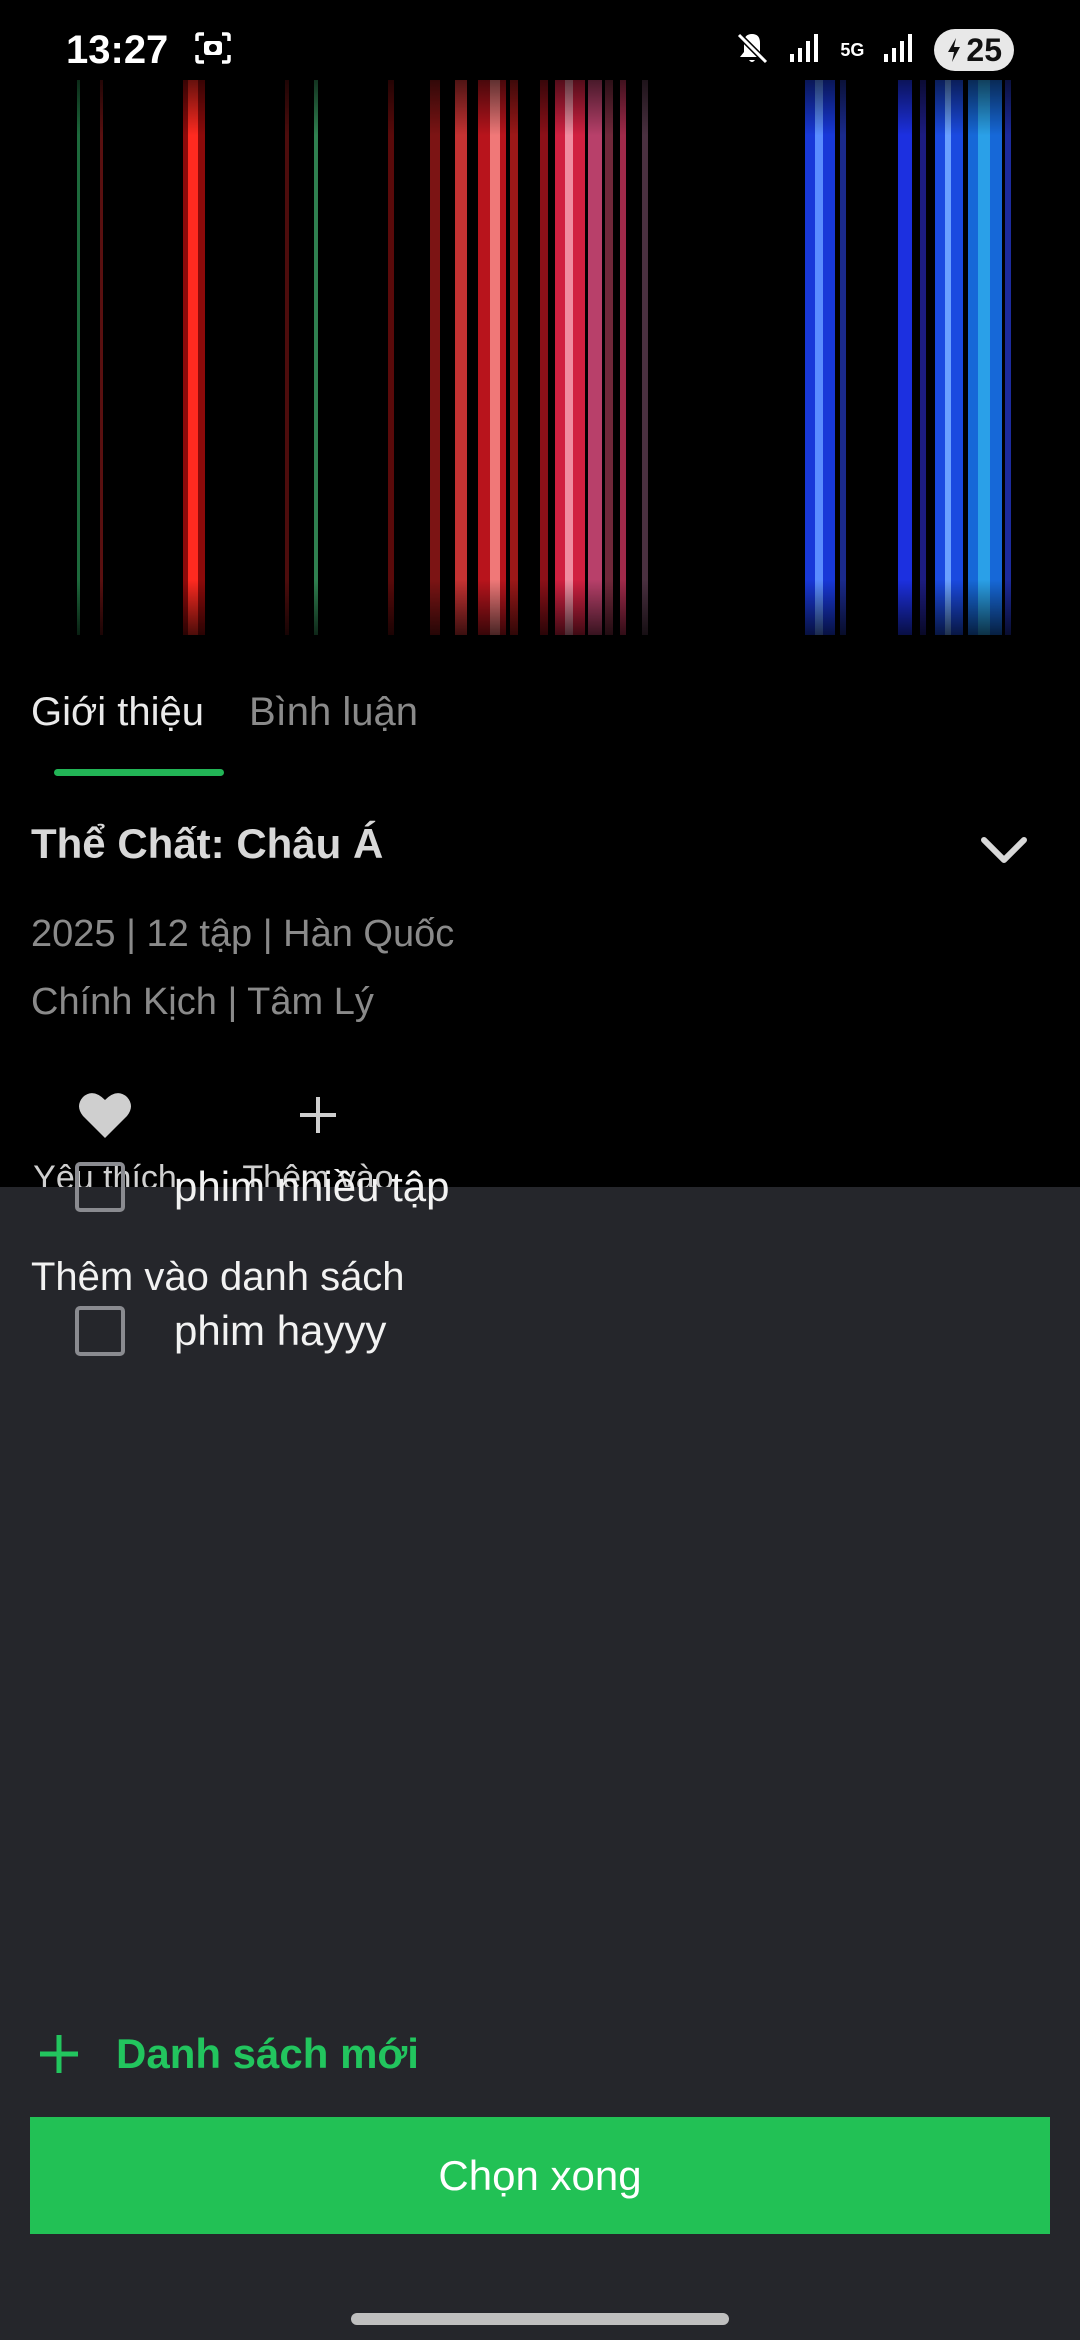 The height and width of the screenshot is (2340, 1080). What do you see at coordinates (540, 2175) in the screenshot?
I see `done-button: Chọn xong` at bounding box center [540, 2175].